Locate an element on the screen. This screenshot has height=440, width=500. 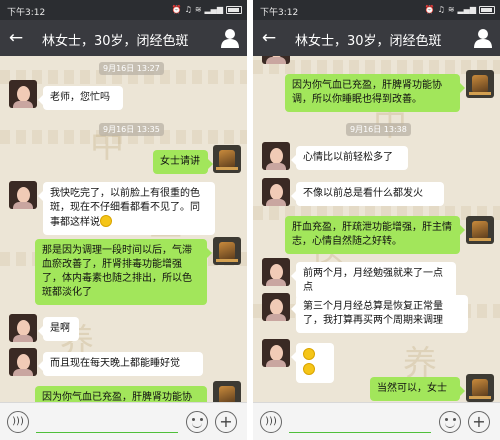
message-text: 我快吃完了，以前脸上有很重的色斑，现在不仔细看都看不见了。同事都这样说 is located at coordinates (125, 208).